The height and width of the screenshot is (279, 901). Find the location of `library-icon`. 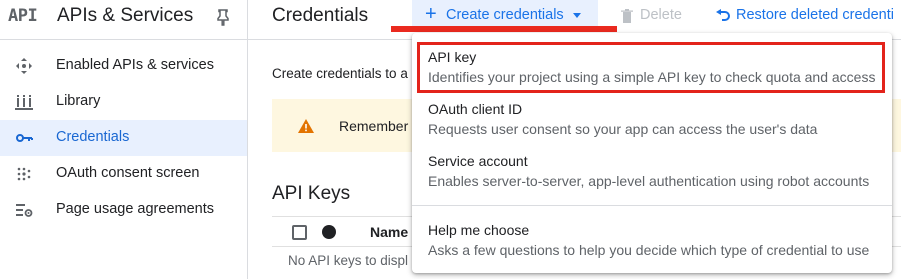

library-icon is located at coordinates (24, 102).